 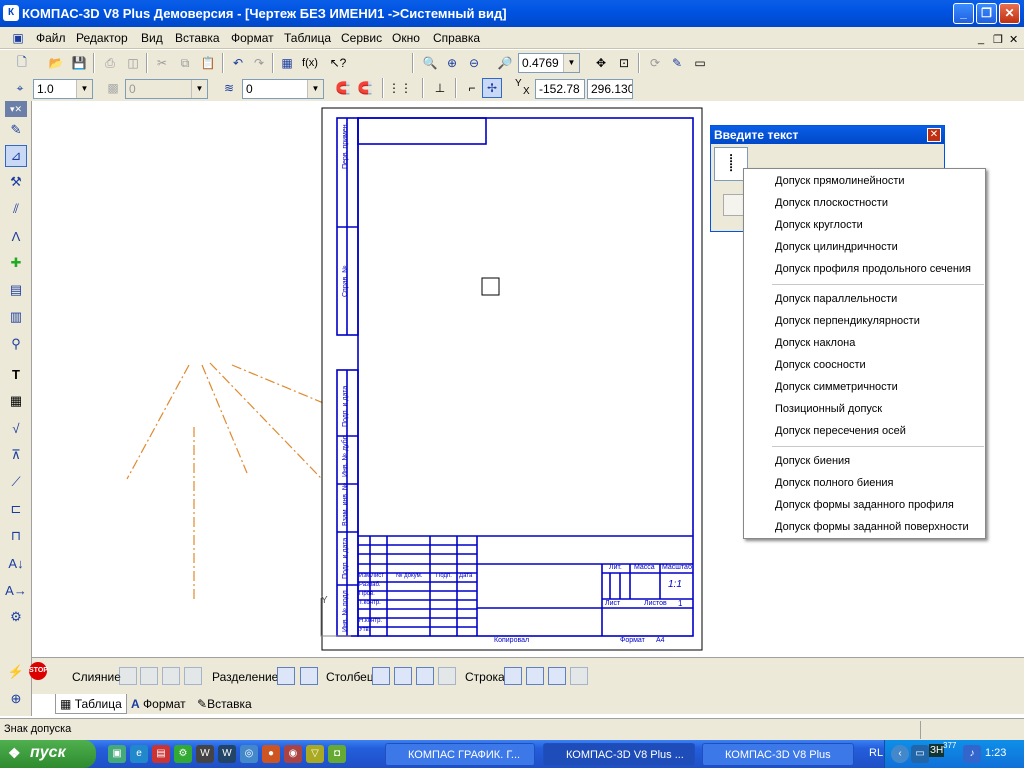 I want to click on local-cs-icon: ⌖, so click(x=20, y=88).